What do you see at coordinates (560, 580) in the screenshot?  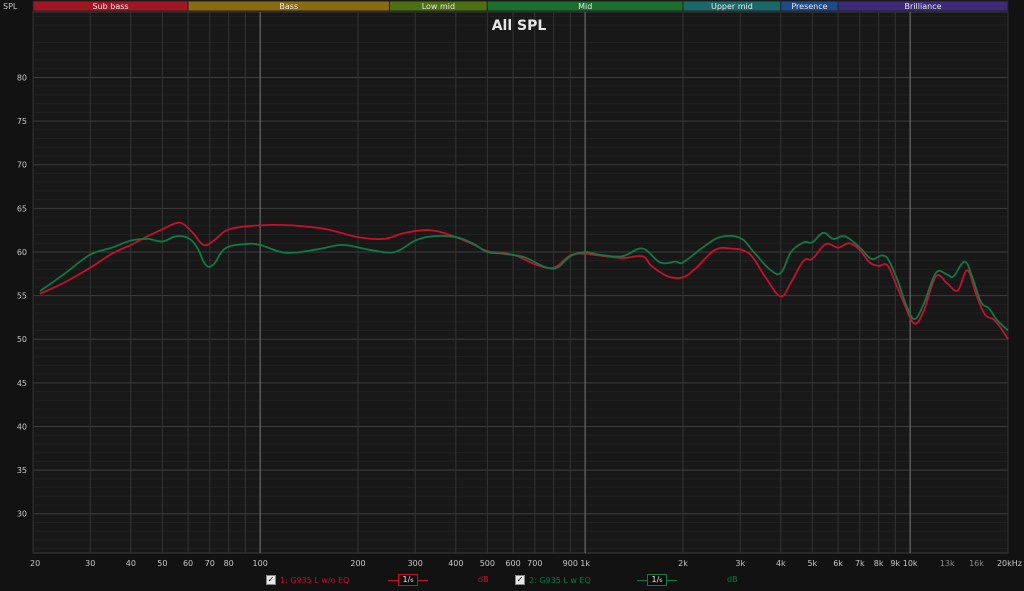 I see `series2-label: 2: G935 L w EQ` at bounding box center [560, 580].